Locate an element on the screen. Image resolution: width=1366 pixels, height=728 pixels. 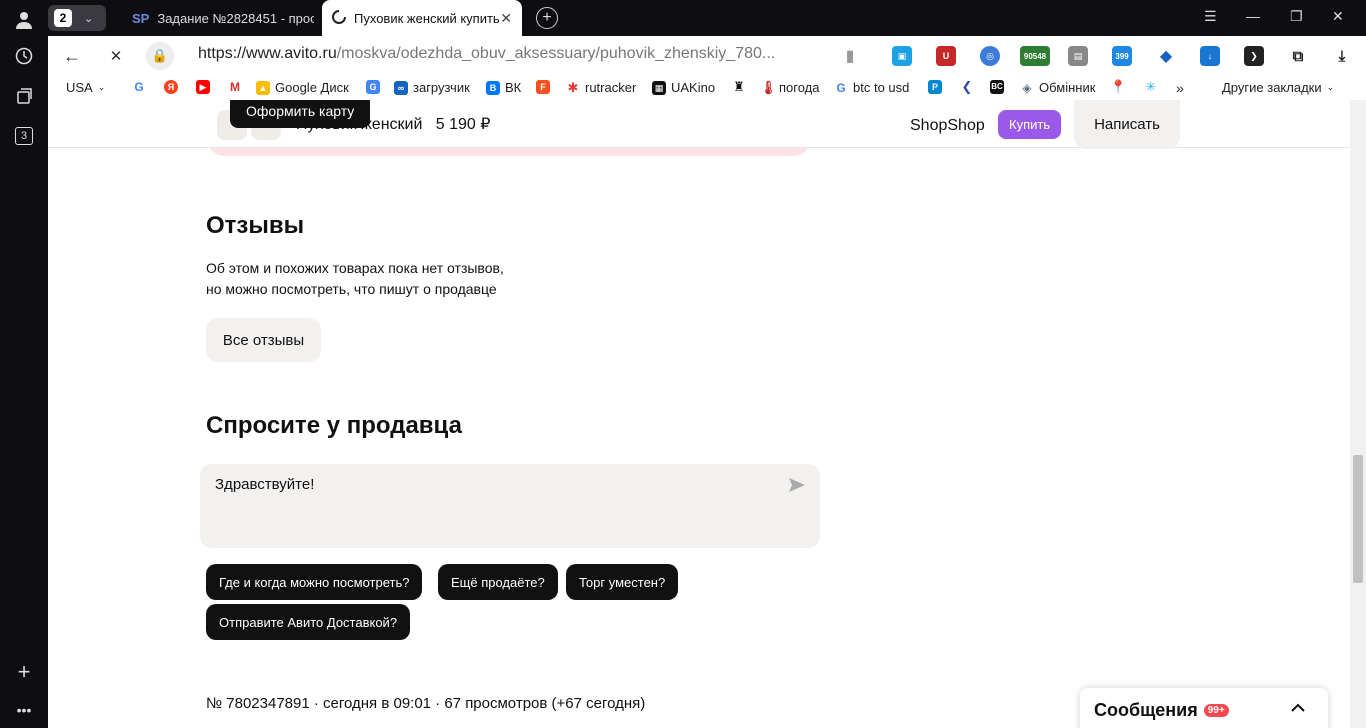
quick-question-selling: Ещё продаёте? is located at coordinates (498, 582).